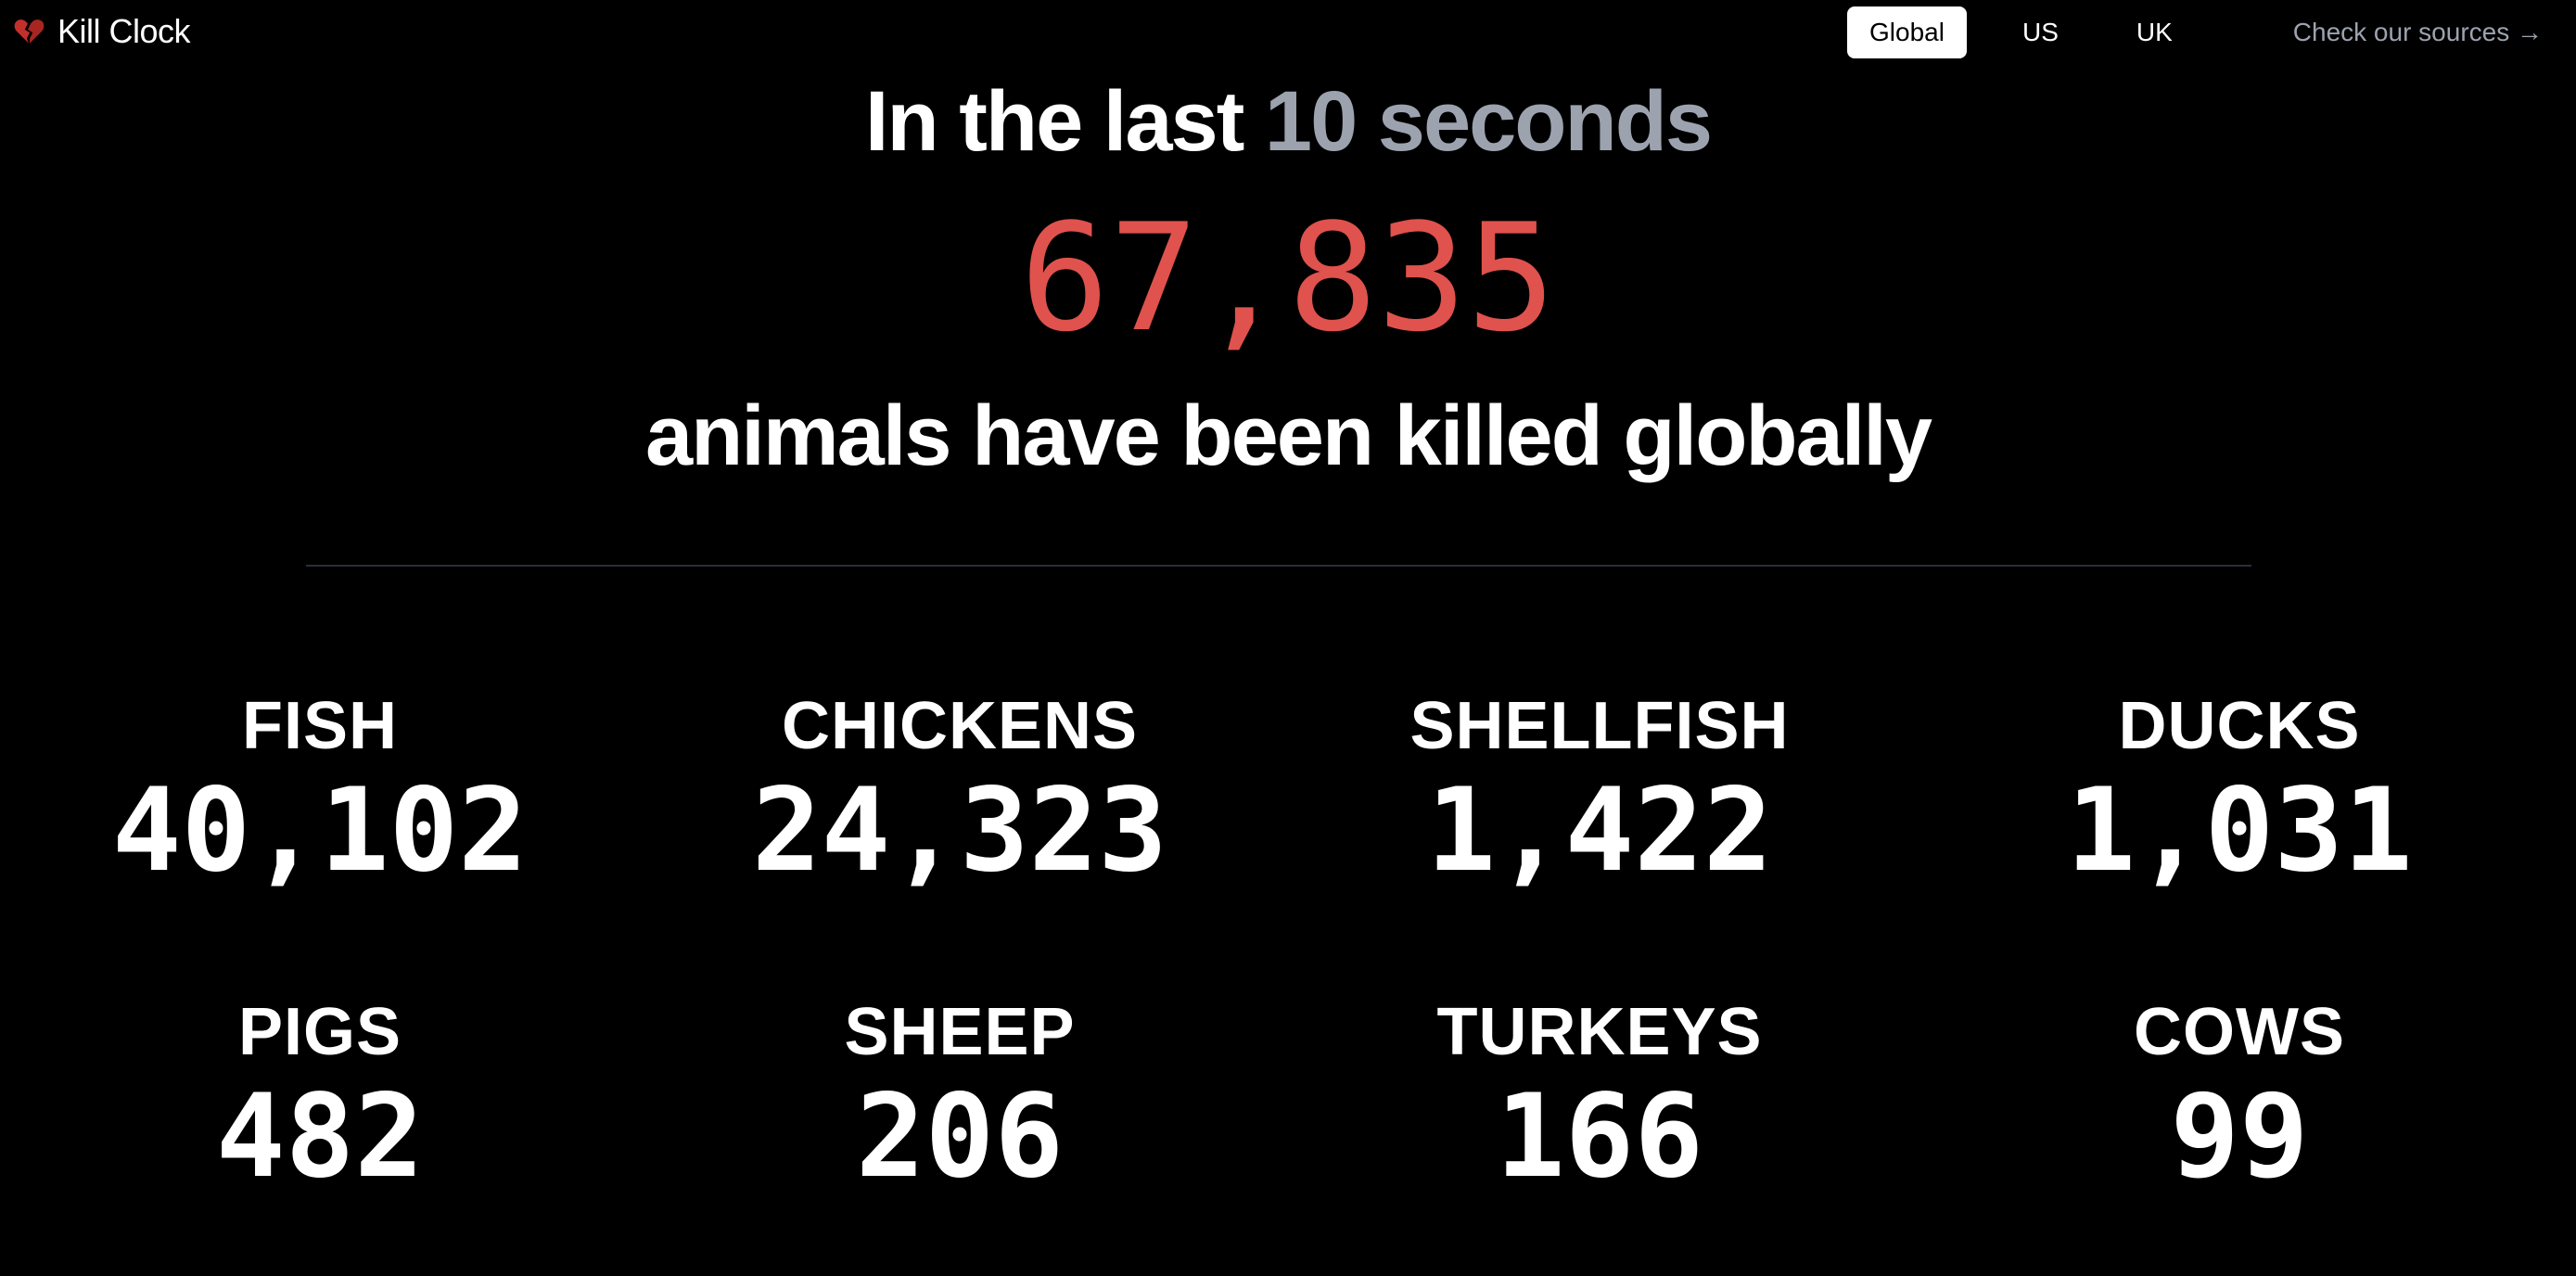 This screenshot has height=1276, width=2576. I want to click on hero-prefix: In the last, so click(1054, 122).